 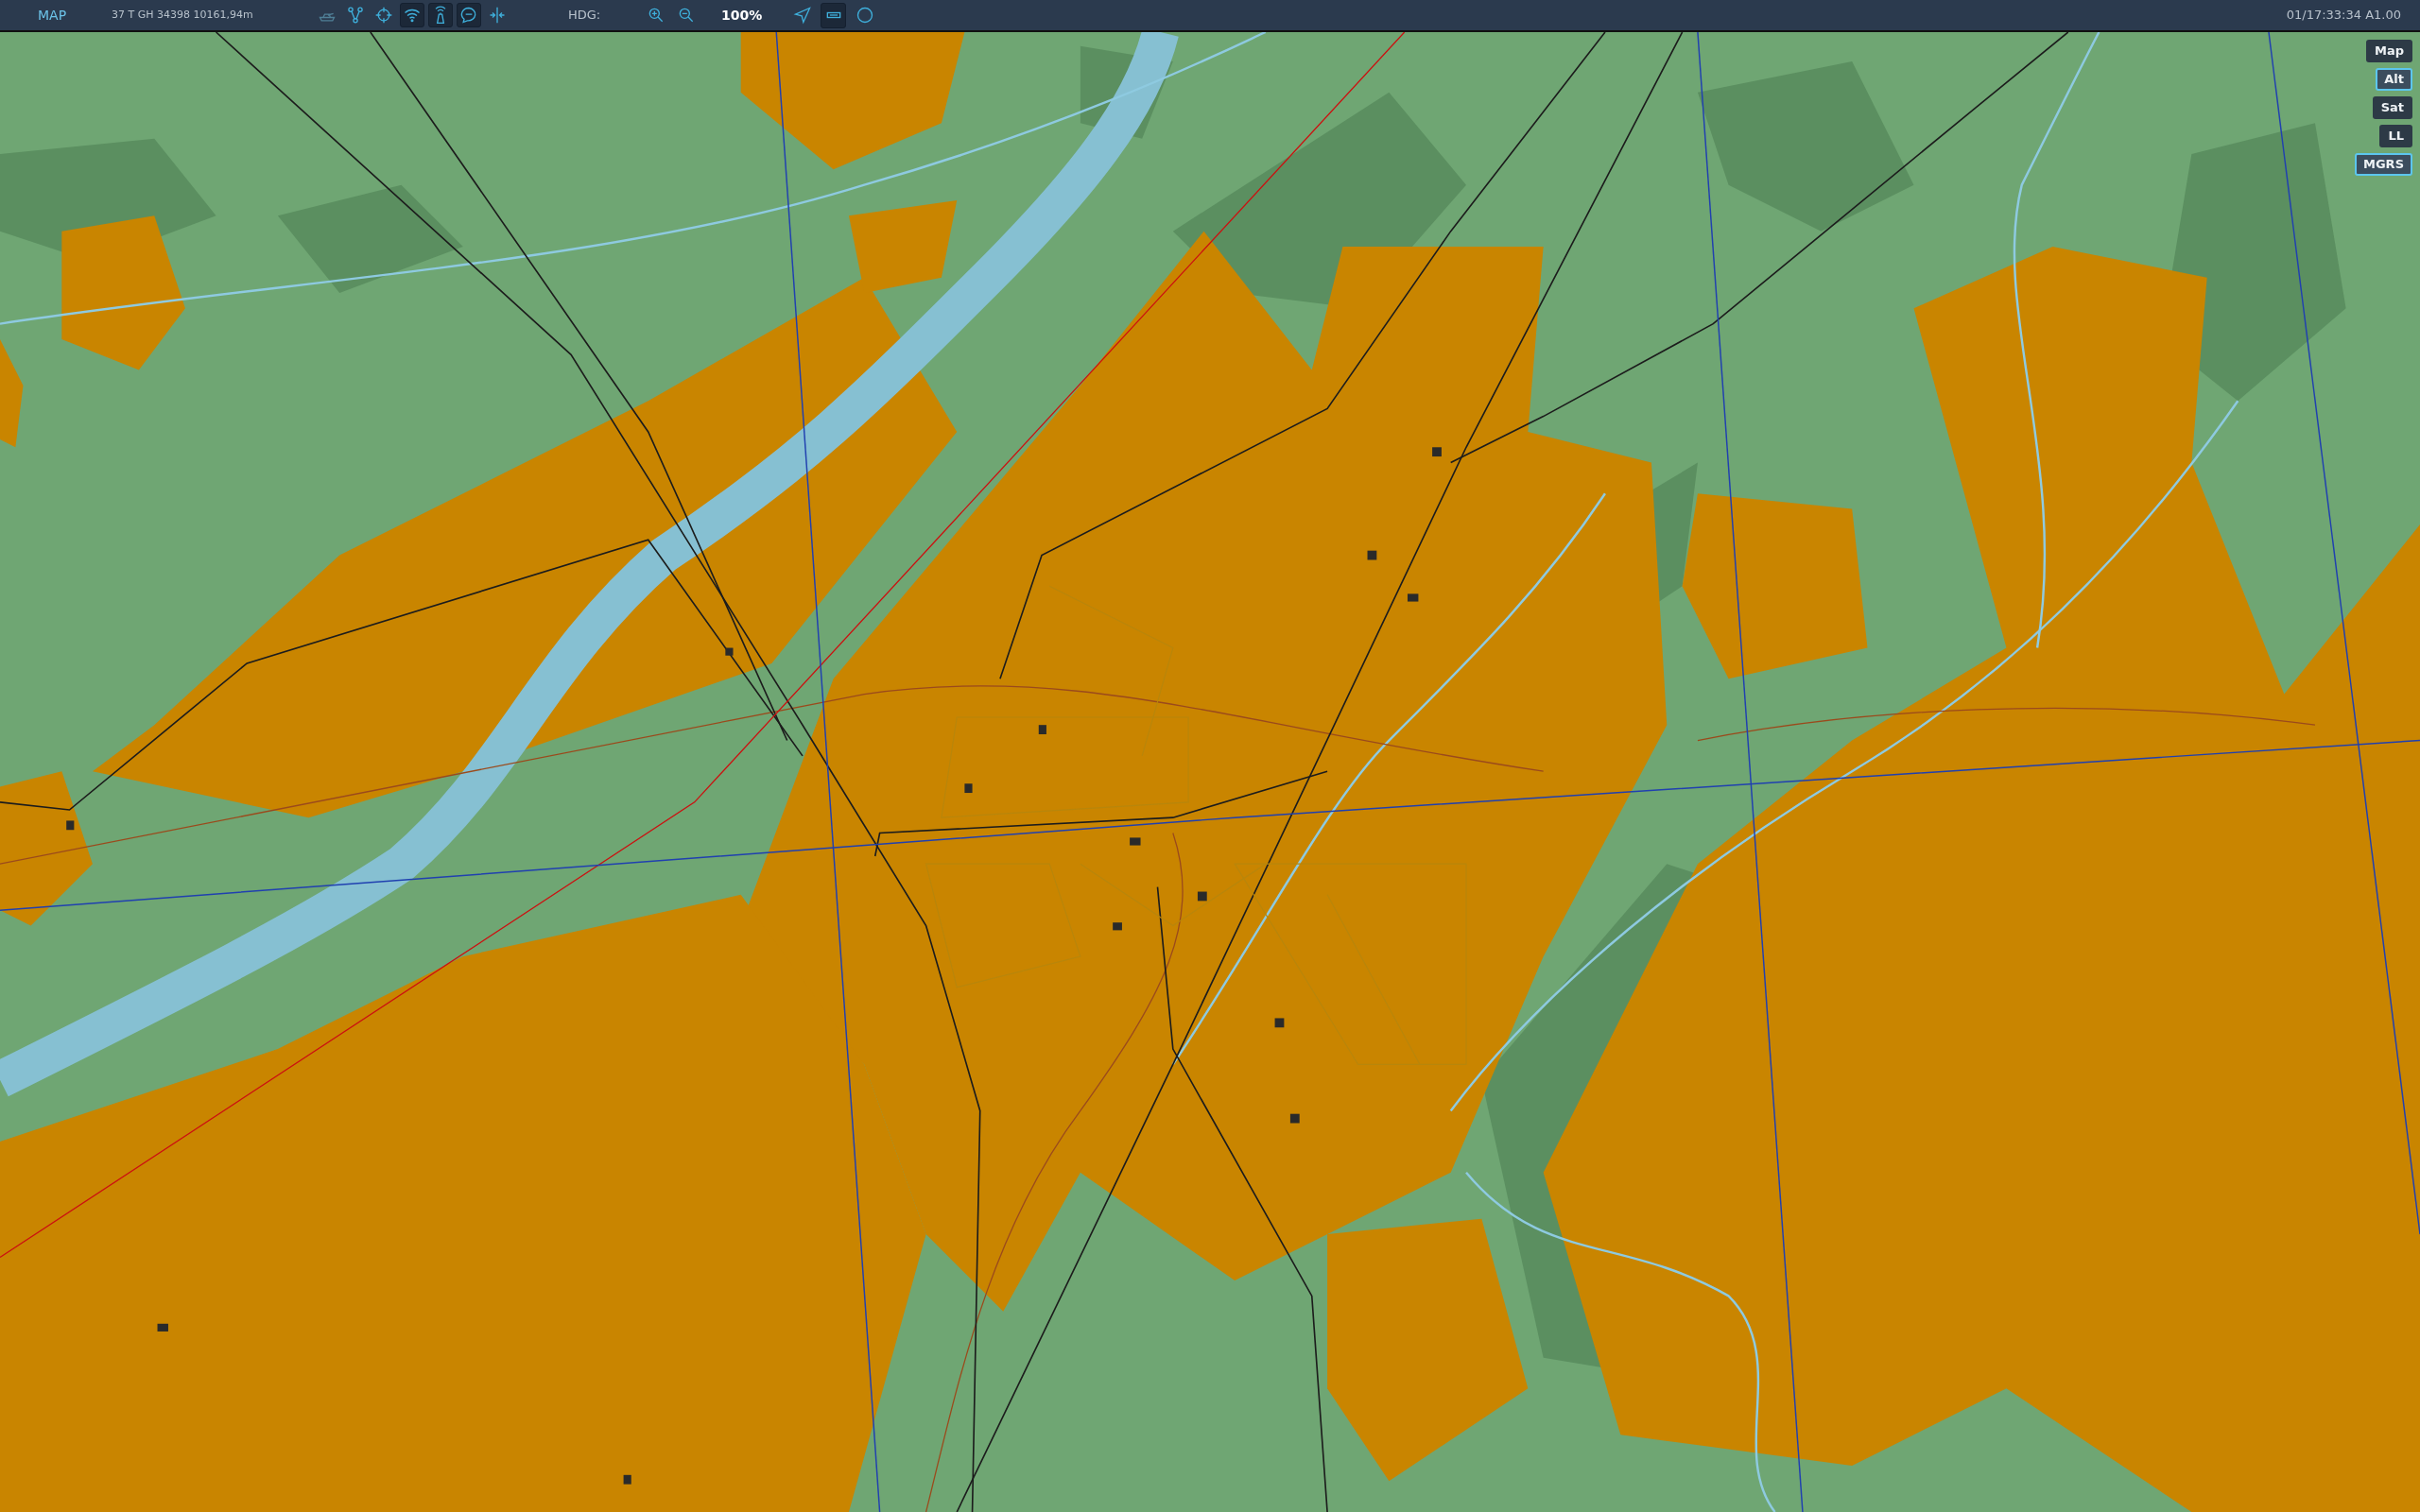 I want to click on heading-label: HDG:, so click(x=585, y=16).